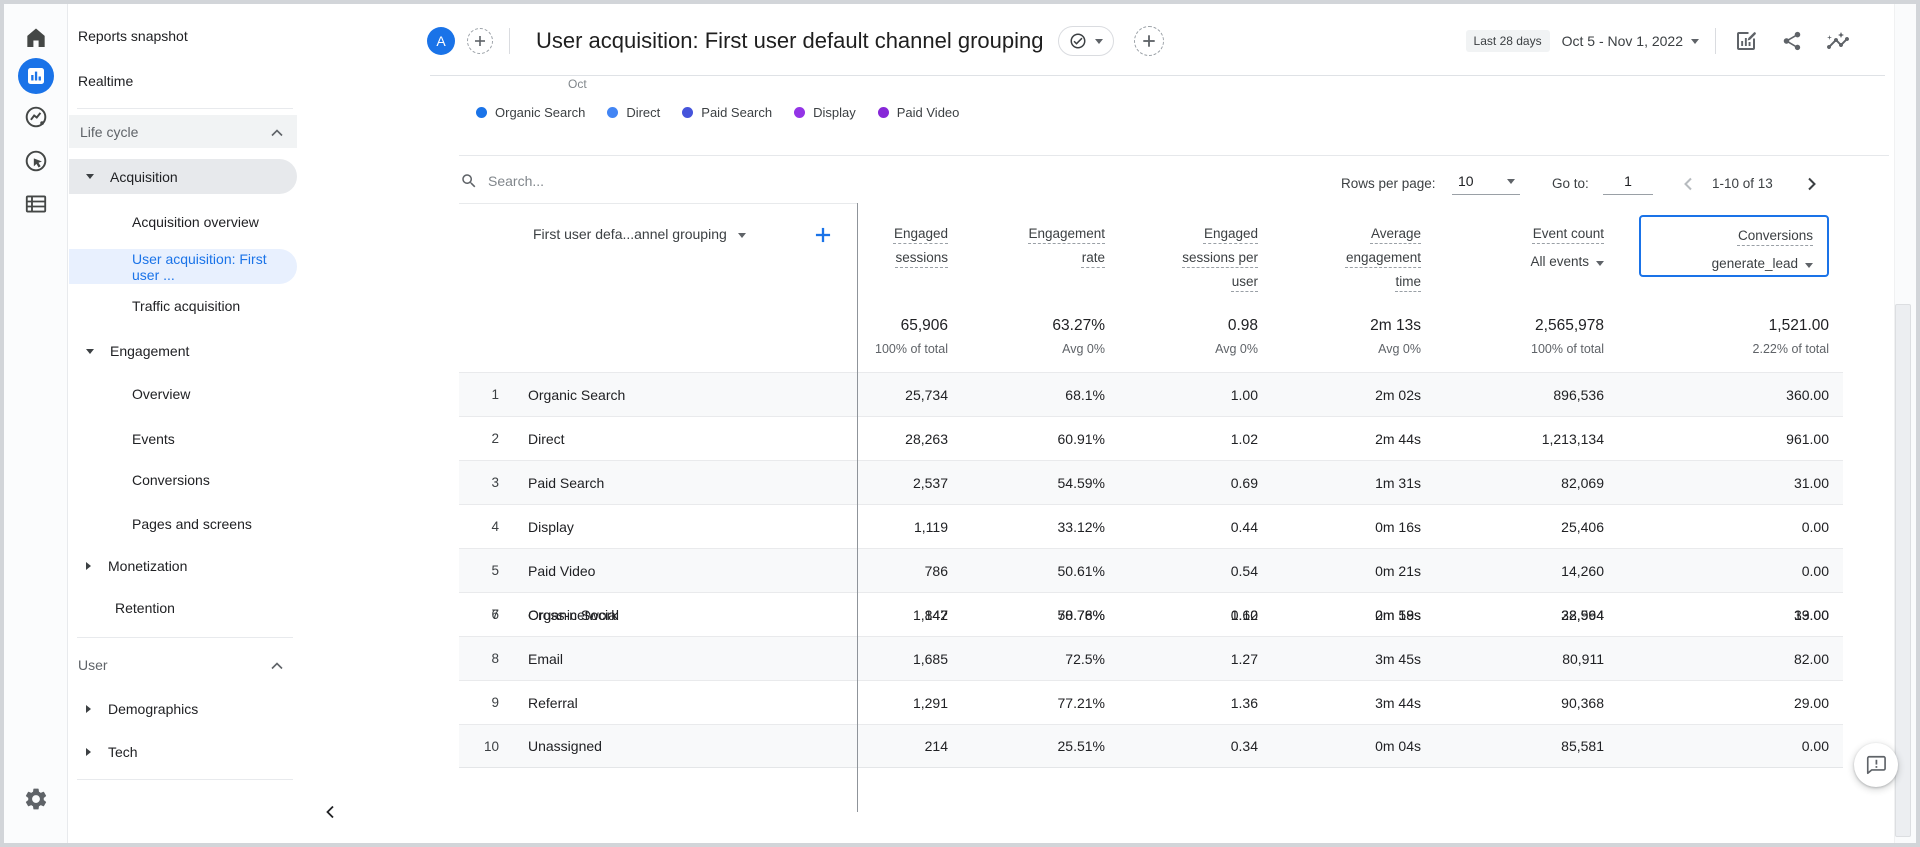  Describe the element at coordinates (441, 41) in the screenshot. I see `avatar: A` at that location.